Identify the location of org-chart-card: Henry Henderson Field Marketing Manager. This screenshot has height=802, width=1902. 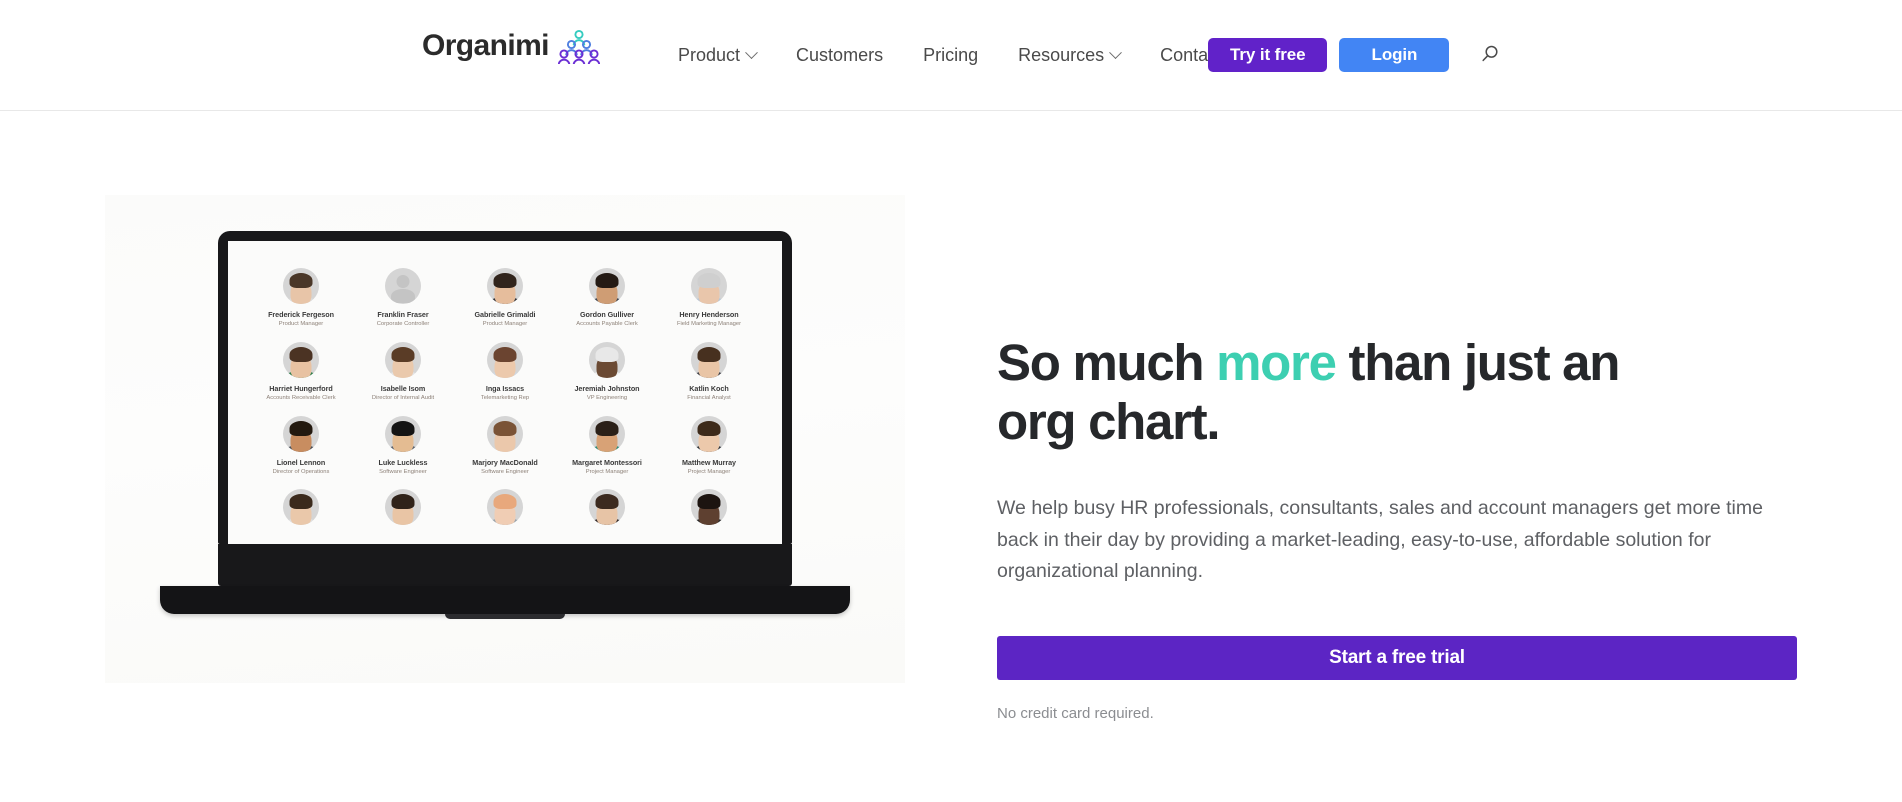
(709, 298).